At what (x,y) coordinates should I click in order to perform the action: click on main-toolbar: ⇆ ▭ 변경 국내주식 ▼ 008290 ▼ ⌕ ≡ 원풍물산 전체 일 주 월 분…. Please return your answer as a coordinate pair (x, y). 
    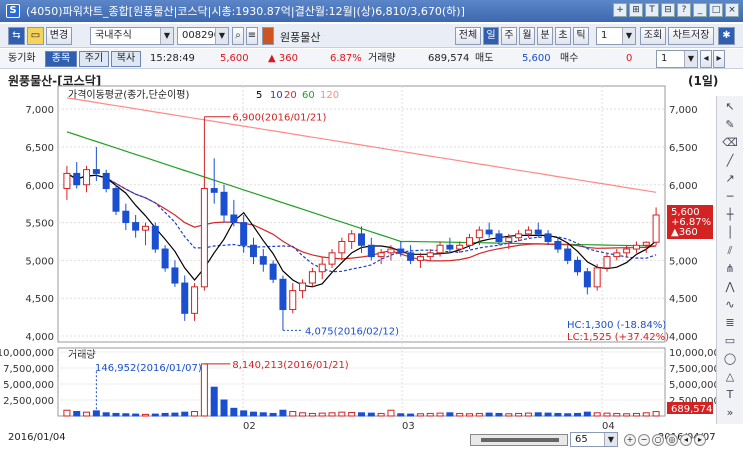
    Looking at the image, I should click on (371, 36).